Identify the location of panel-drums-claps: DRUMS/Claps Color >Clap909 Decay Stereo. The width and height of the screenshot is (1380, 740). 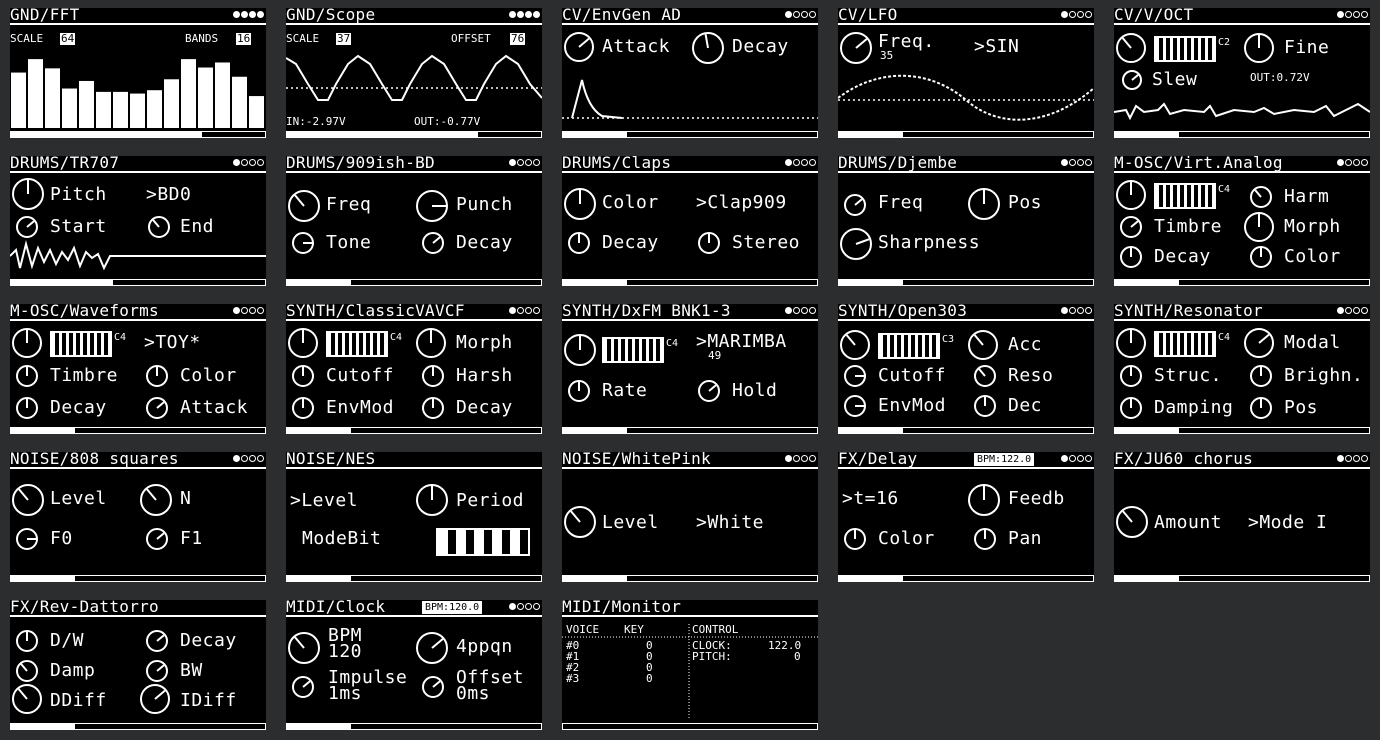
(690, 221).